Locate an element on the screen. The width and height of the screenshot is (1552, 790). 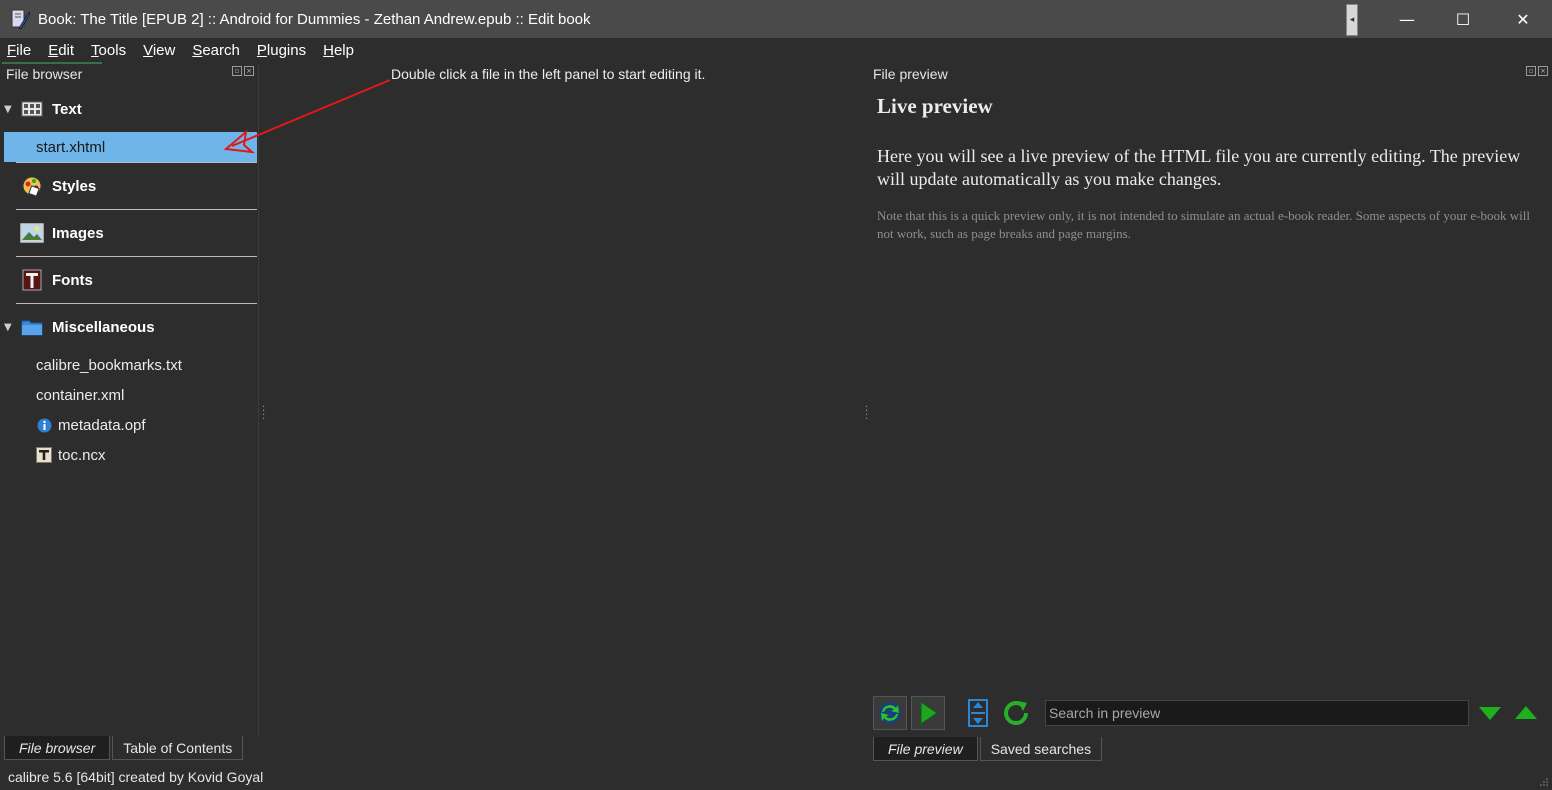
folder-icon is located at coordinates (32, 327).